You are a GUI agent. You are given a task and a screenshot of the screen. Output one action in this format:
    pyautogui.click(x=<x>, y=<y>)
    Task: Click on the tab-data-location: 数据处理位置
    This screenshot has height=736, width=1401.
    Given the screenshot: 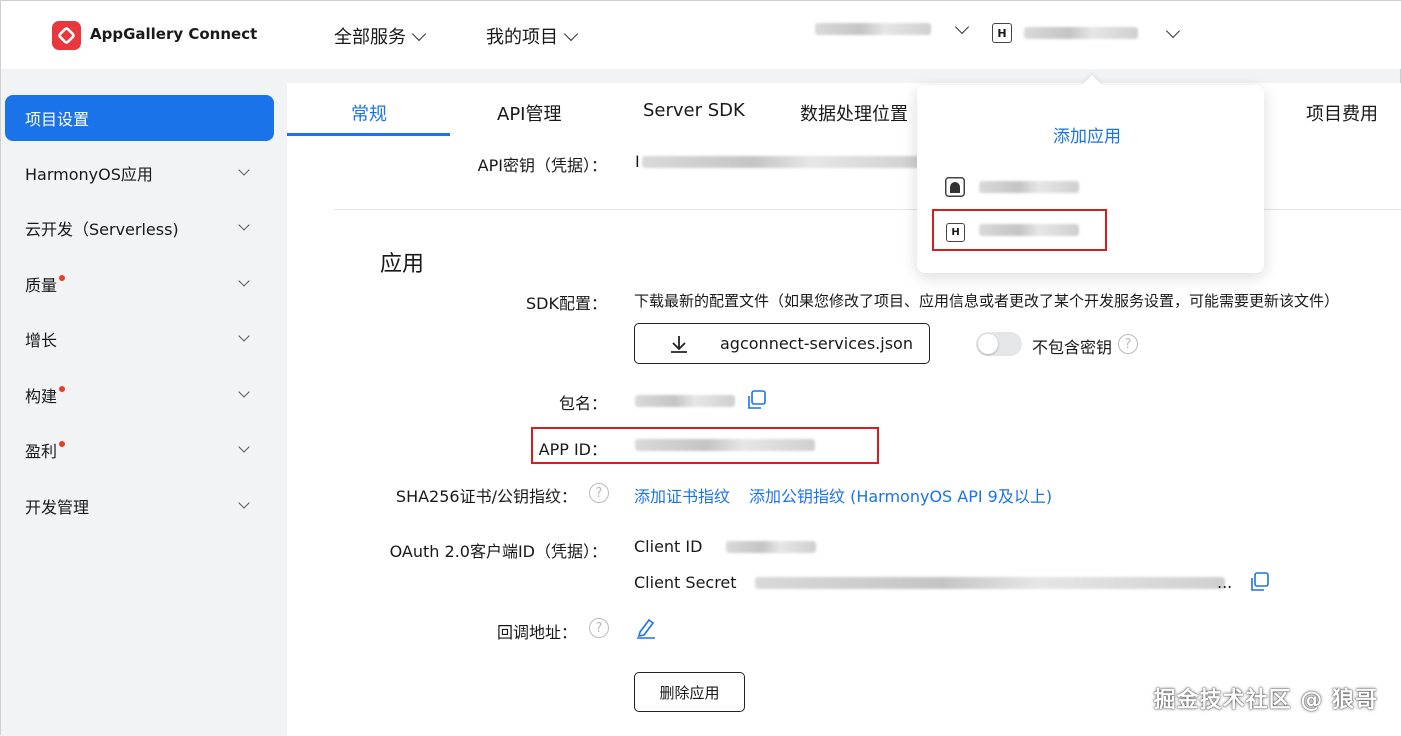 What is the action you would take?
    pyautogui.click(x=854, y=113)
    